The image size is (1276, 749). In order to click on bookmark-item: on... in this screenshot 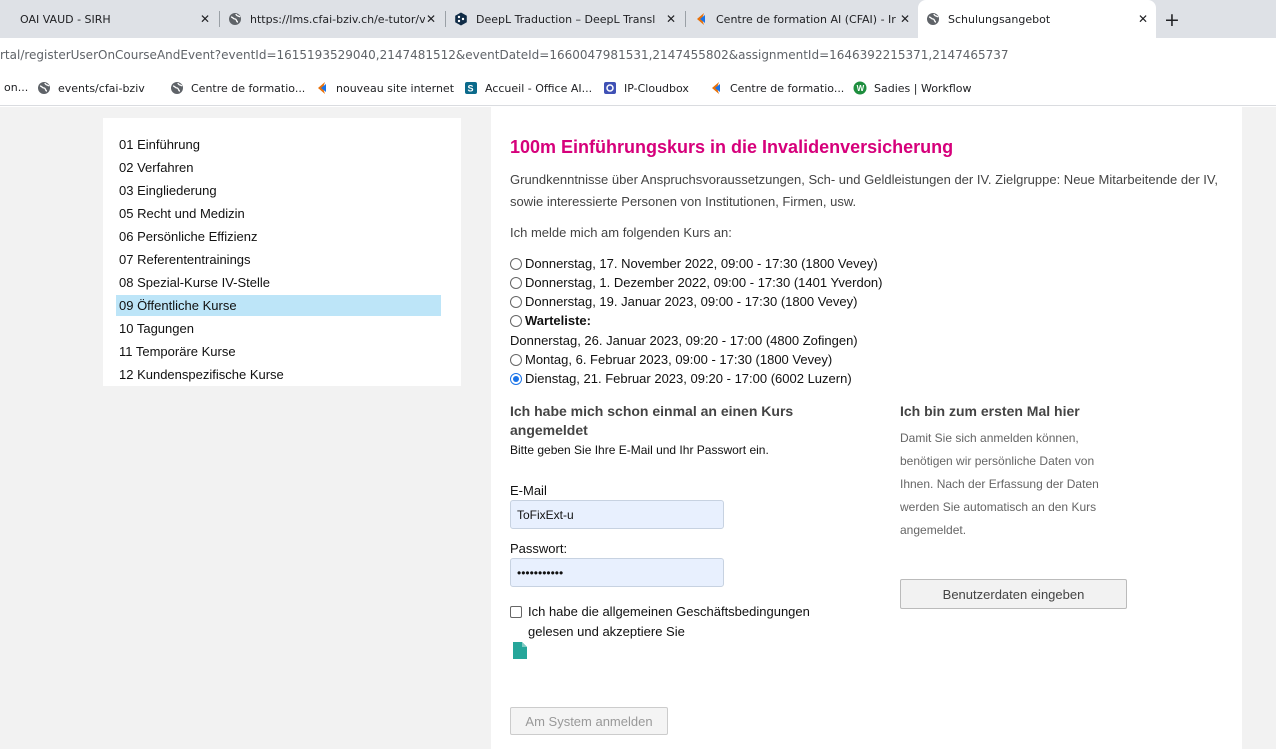, I will do `click(16, 87)`.